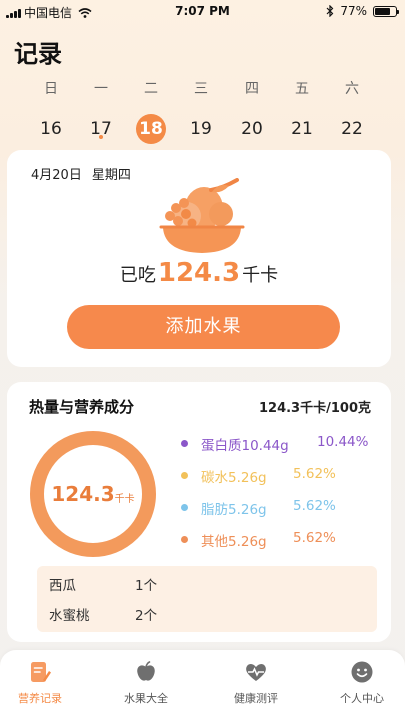 The width and height of the screenshot is (405, 720). I want to click on battery-percent: 77%, so click(353, 11).